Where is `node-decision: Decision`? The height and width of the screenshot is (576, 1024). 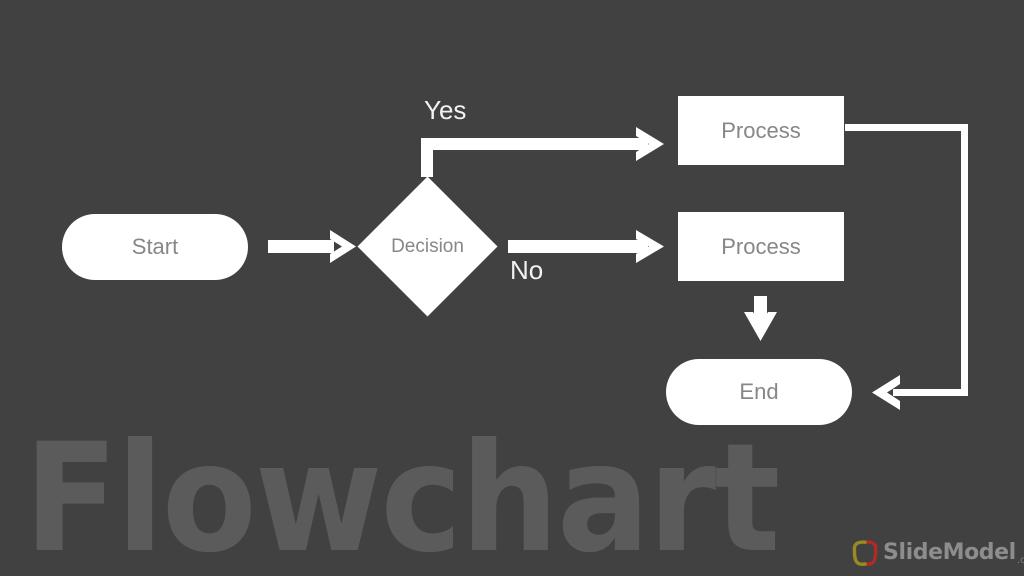
node-decision: Decision is located at coordinates (427, 246).